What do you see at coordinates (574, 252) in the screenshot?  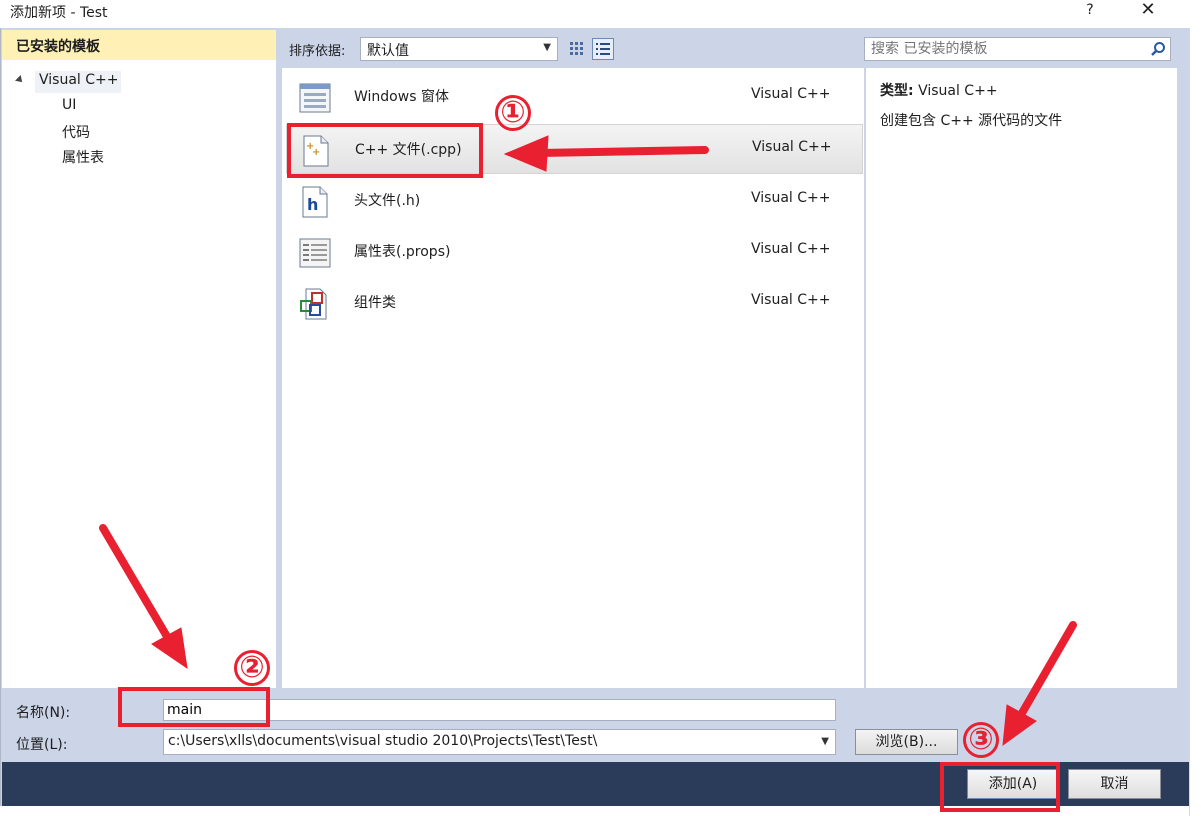 I see `list-item-property-sheet: 属性表(.props) Visual C++` at bounding box center [574, 252].